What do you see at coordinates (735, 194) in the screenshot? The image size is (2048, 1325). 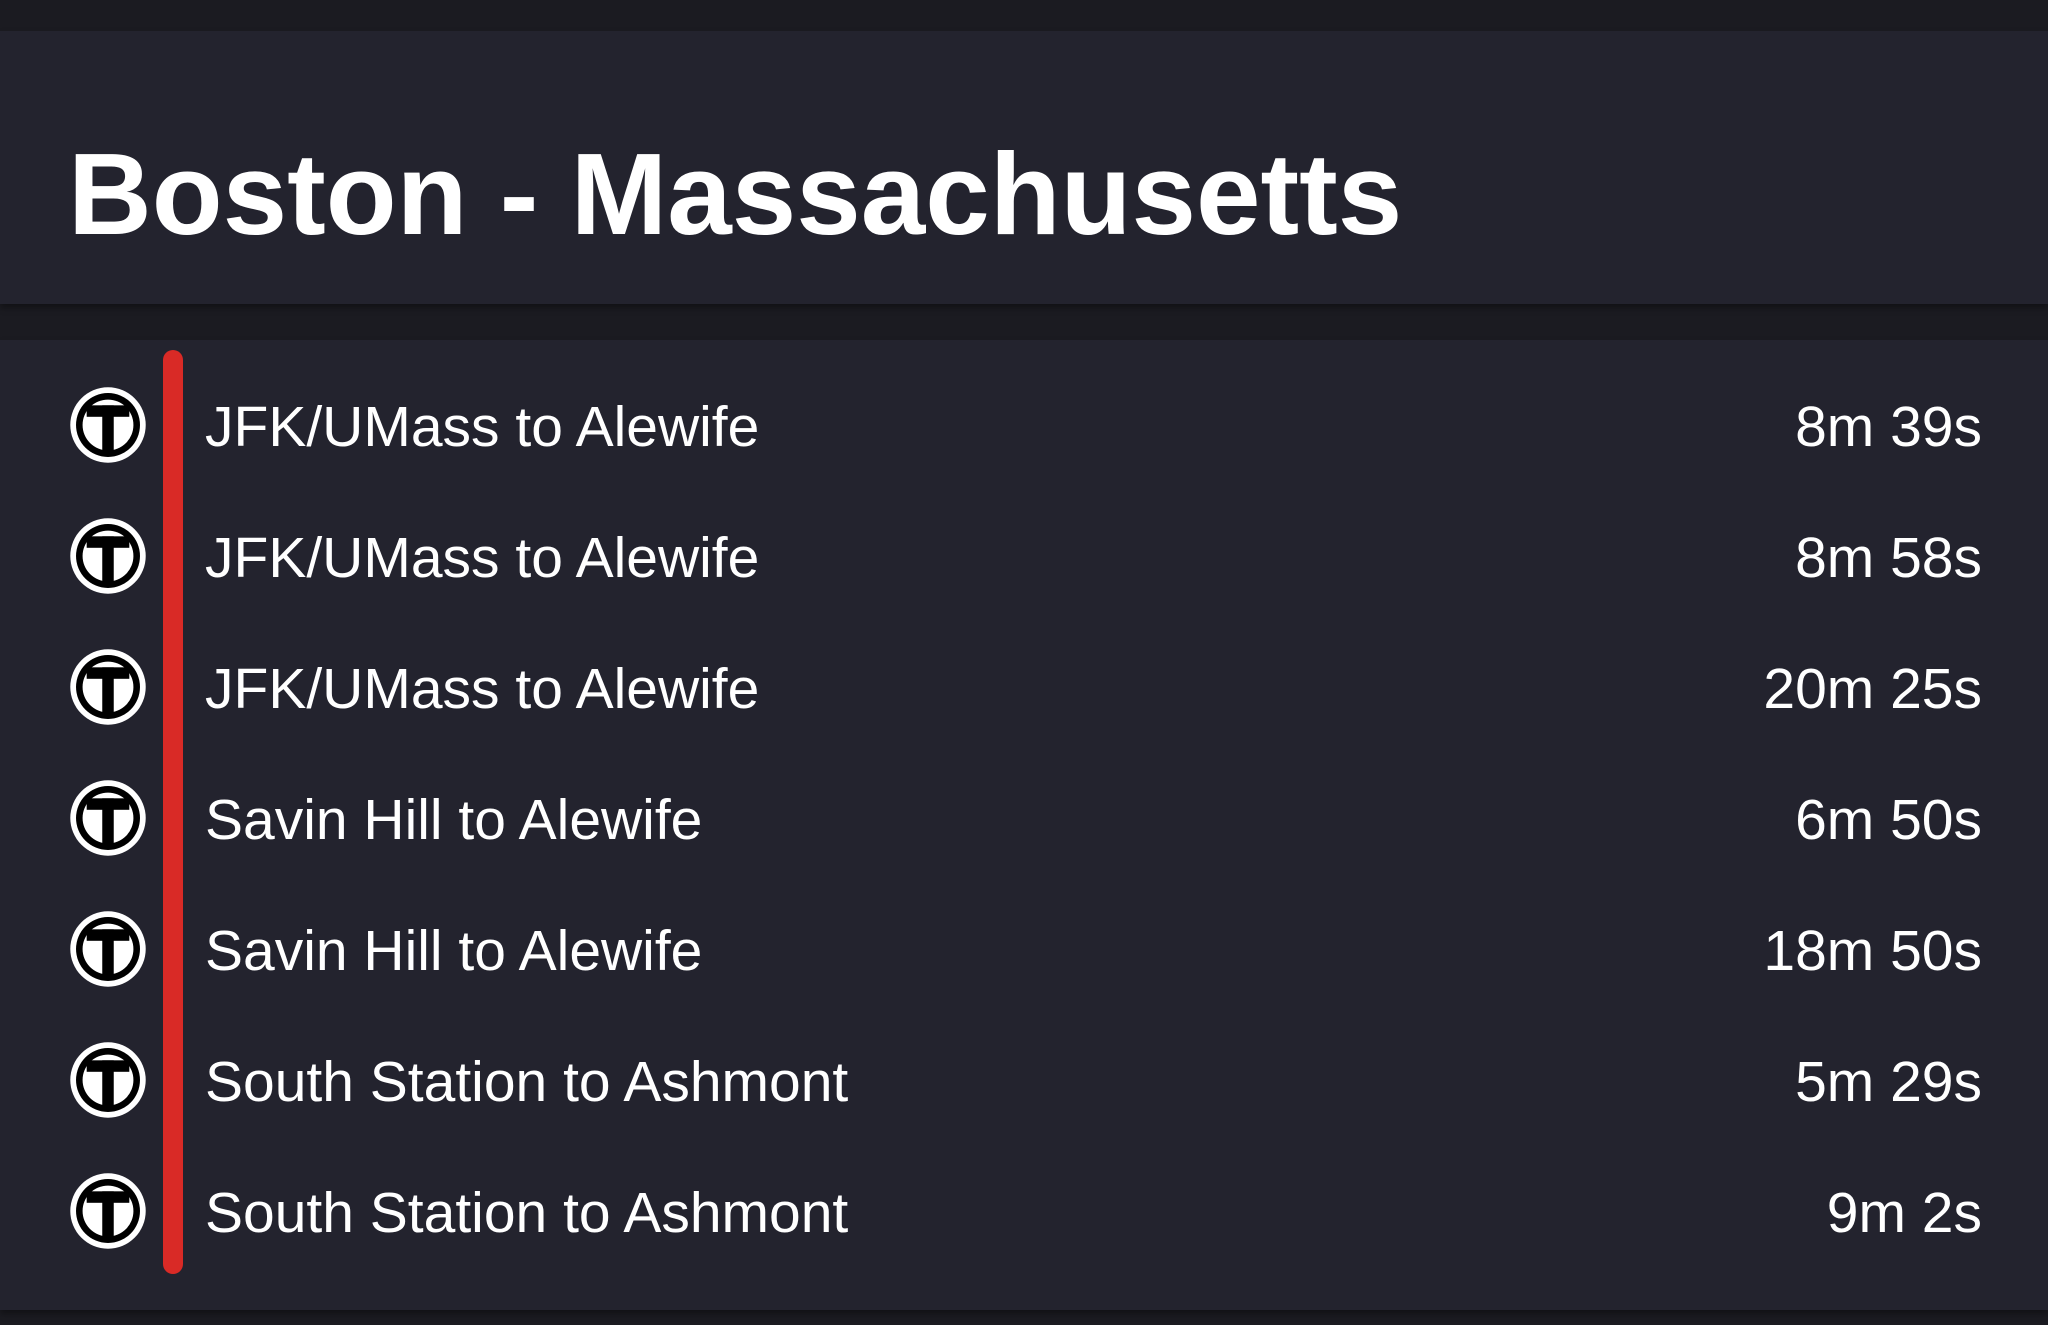 I see `page-title: Boston - Massachusetts` at bounding box center [735, 194].